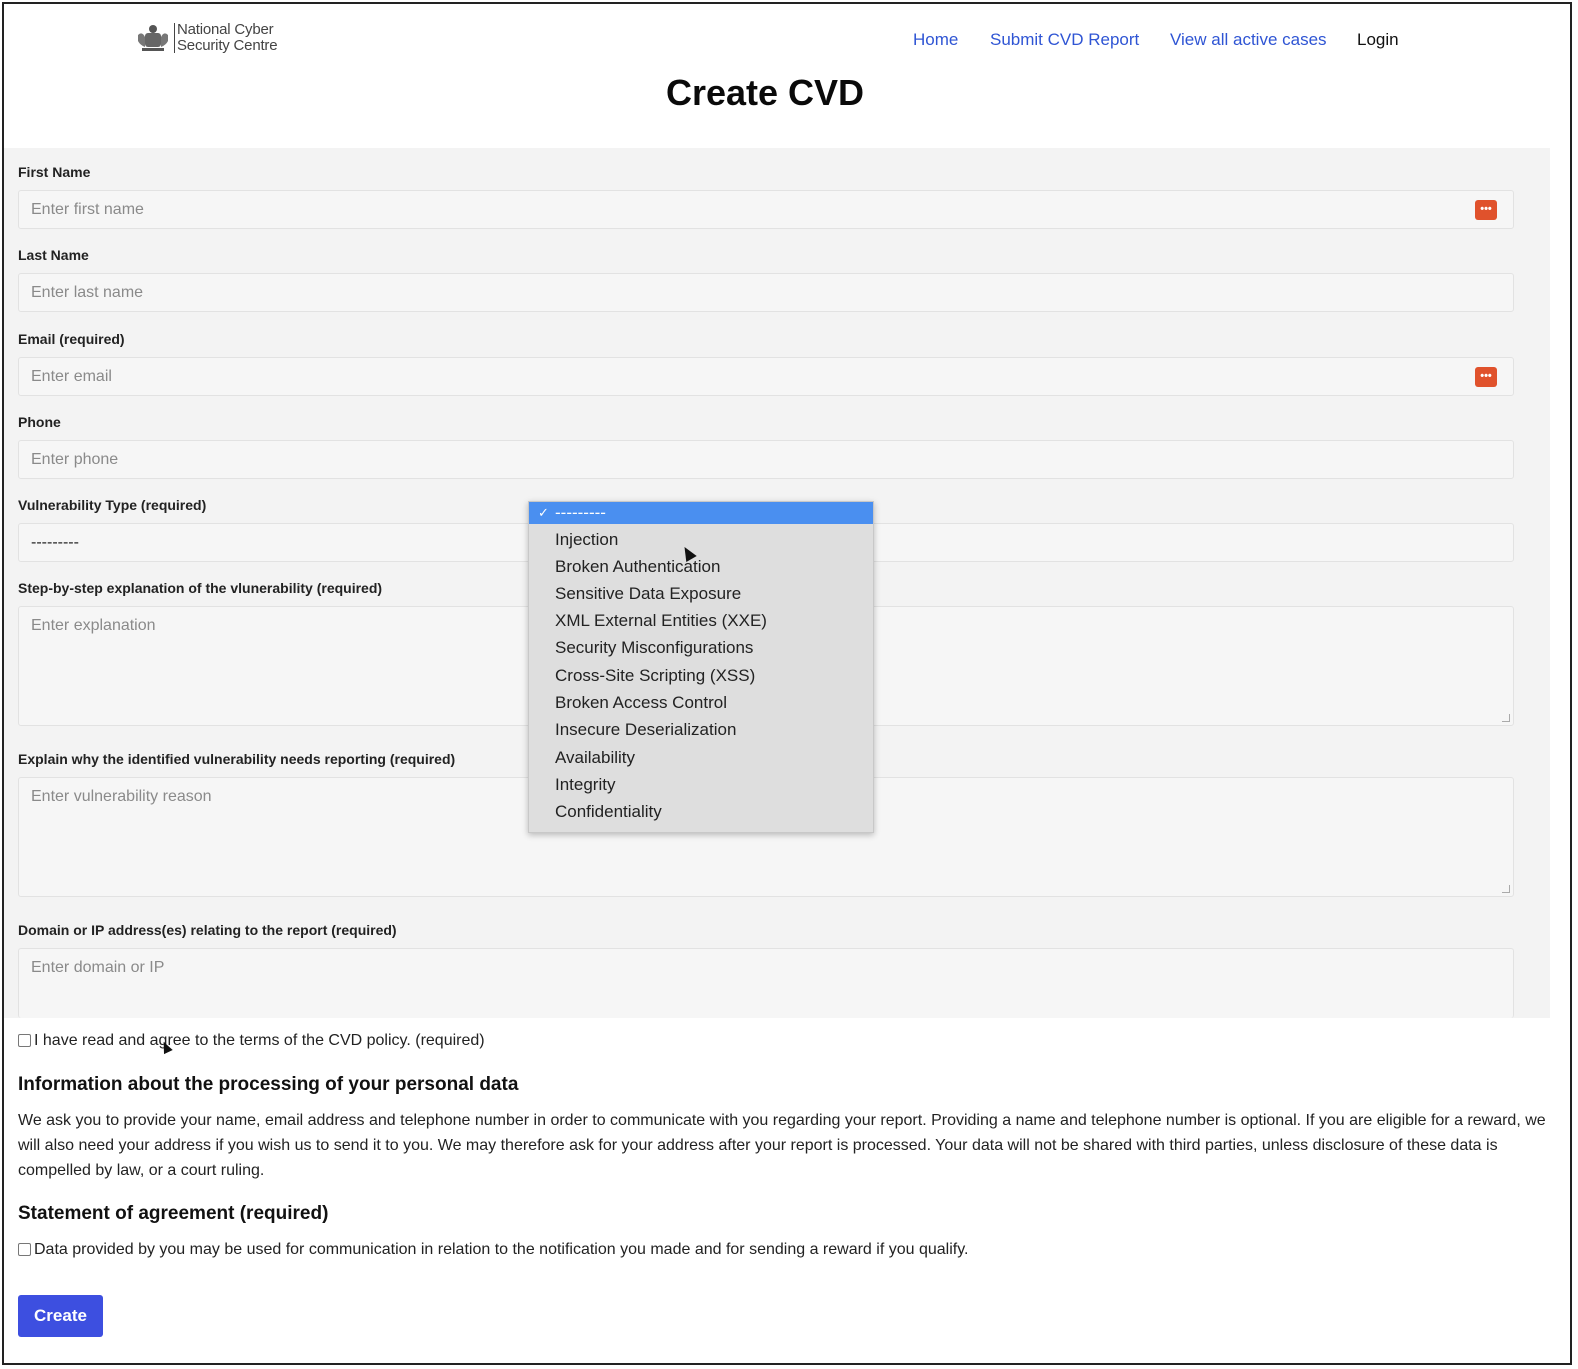 This screenshot has width=1578, height=1369. I want to click on dropdown-option: Availability, so click(701, 757).